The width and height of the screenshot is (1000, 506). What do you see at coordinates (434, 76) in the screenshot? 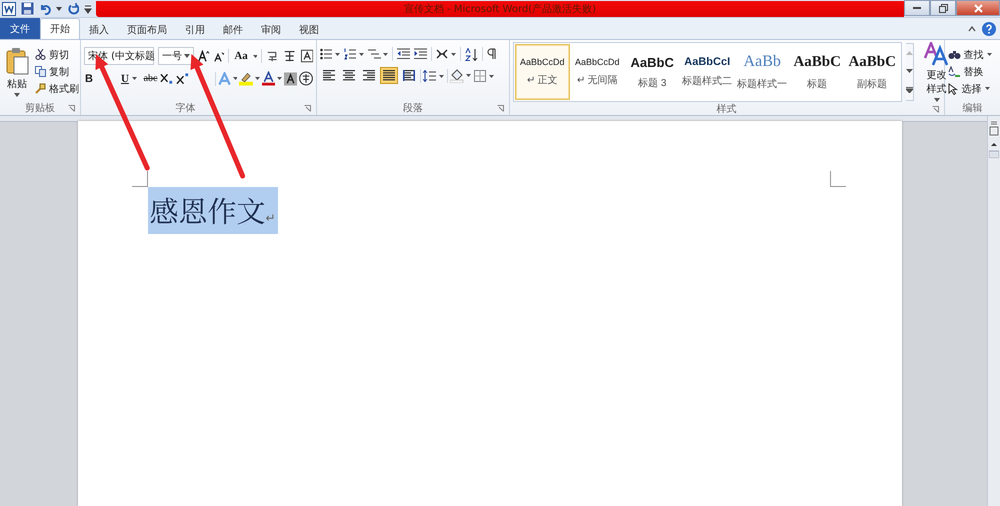
I see `line-spacing-icon` at bounding box center [434, 76].